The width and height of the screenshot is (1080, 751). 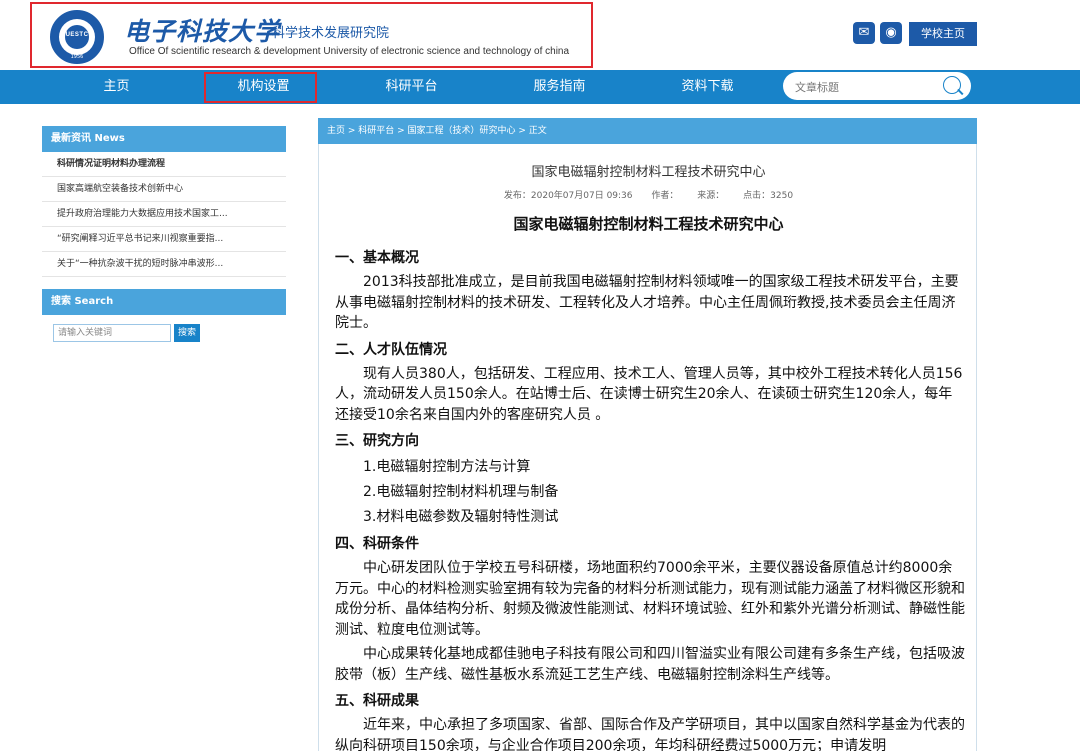 I want to click on news-item: 国家高端航空装备技术创新中心, so click(x=164, y=189).